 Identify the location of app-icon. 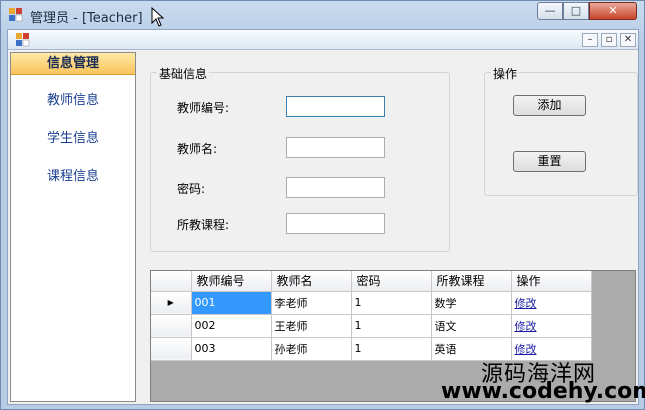
(16, 15).